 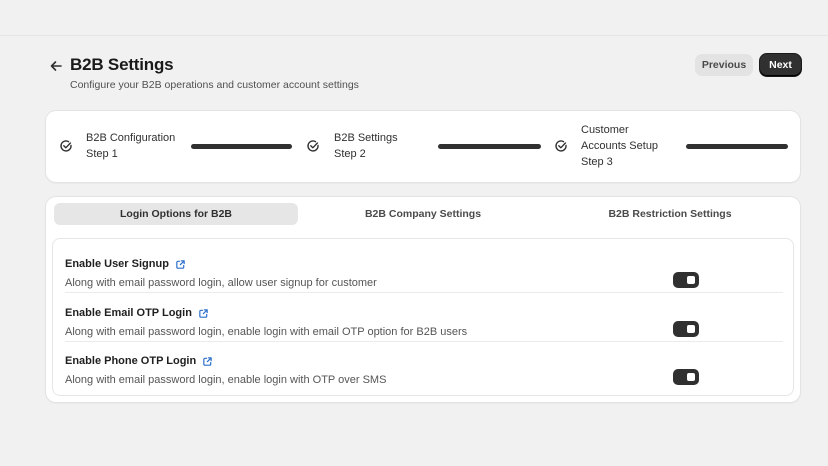 I want to click on step-1-name: B2B Configuration, so click(x=131, y=138).